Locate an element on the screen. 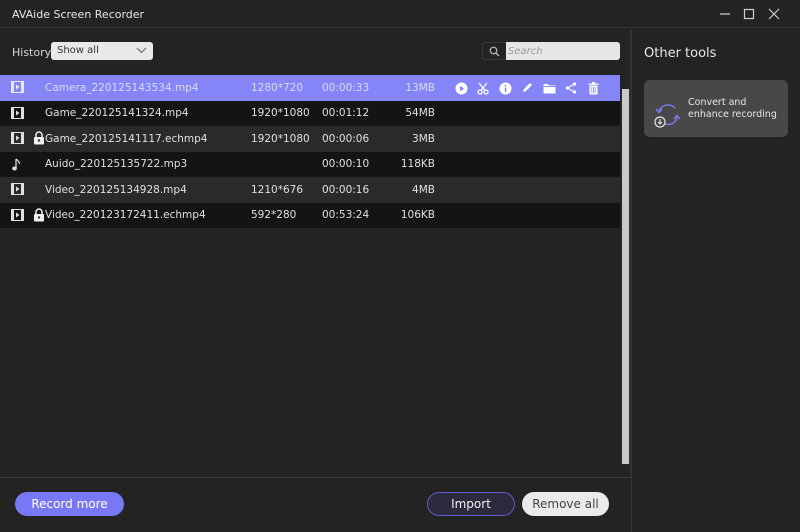 The width and height of the screenshot is (800, 532). convert-enhance-tool-card: Convert and enhance recording is located at coordinates (716, 108).